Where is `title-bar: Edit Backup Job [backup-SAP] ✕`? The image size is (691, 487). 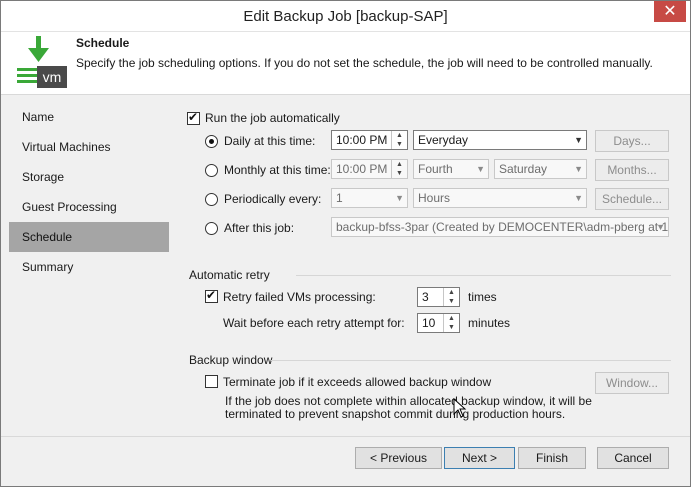 title-bar: Edit Backup Job [backup-SAP] ✕ is located at coordinates (345, 16).